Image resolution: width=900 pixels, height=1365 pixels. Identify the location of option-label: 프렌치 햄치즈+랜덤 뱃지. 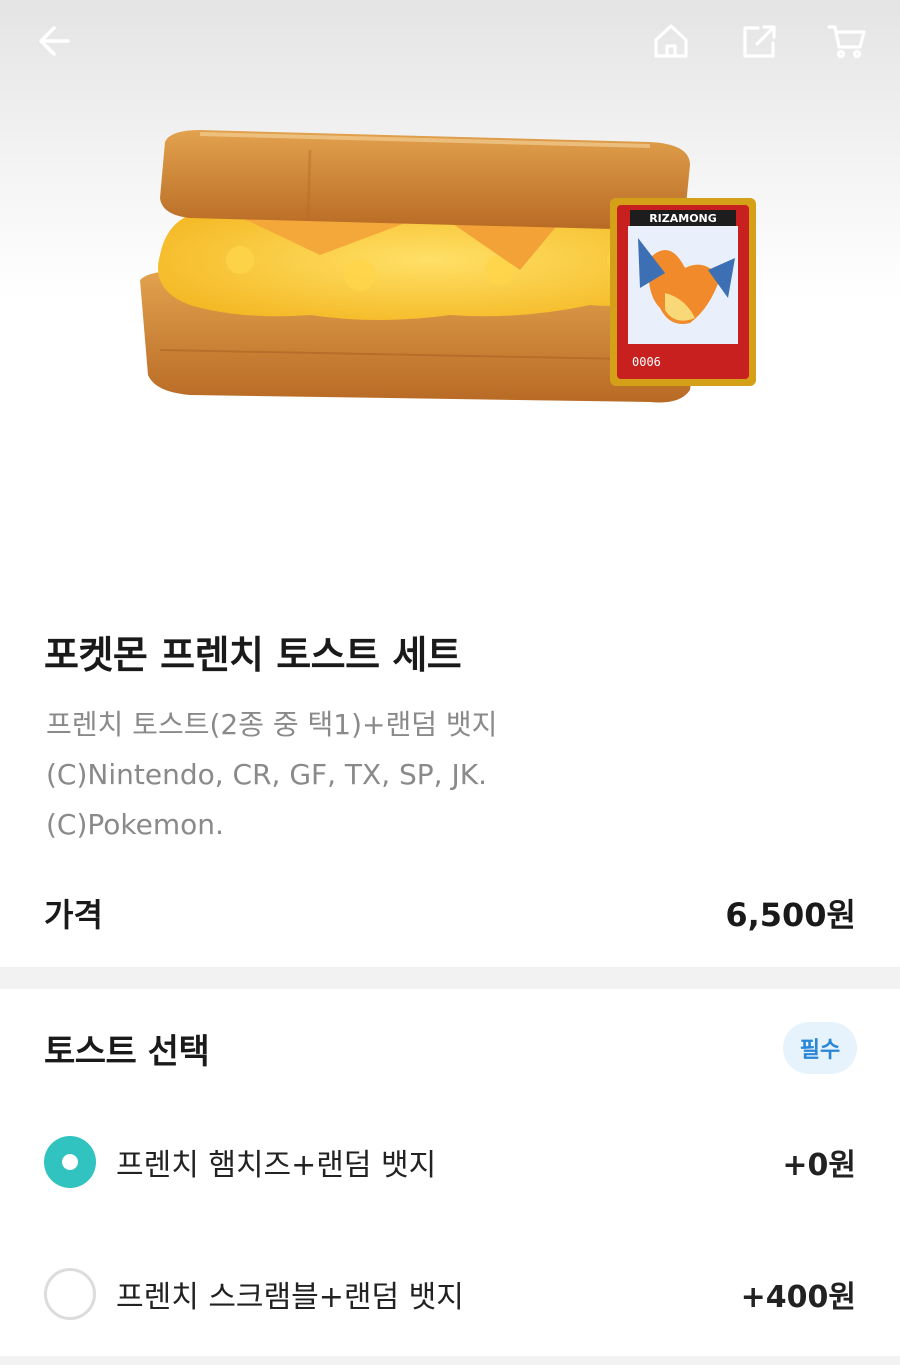
(276, 1165).